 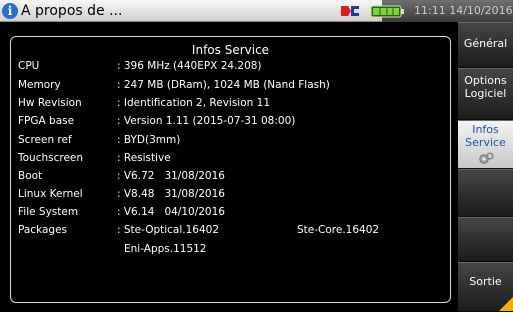 I want to click on service-info-button: Infos Service, so click(x=485, y=144).